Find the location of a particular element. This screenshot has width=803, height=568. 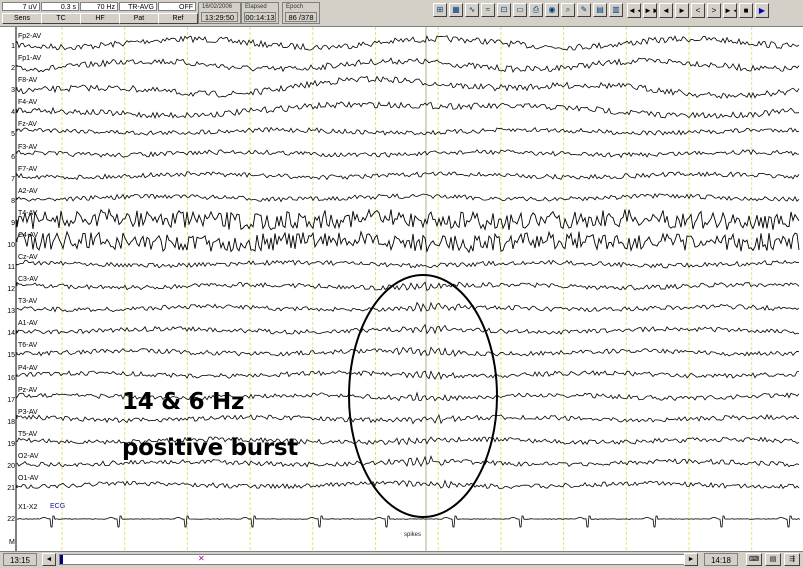

ecg-trace is located at coordinates (408, 521).